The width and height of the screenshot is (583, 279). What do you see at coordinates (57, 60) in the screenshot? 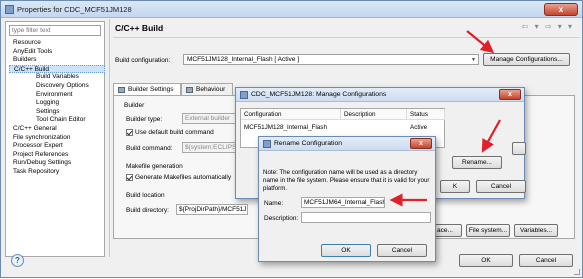
I see `tree-item: Builders` at bounding box center [57, 60].